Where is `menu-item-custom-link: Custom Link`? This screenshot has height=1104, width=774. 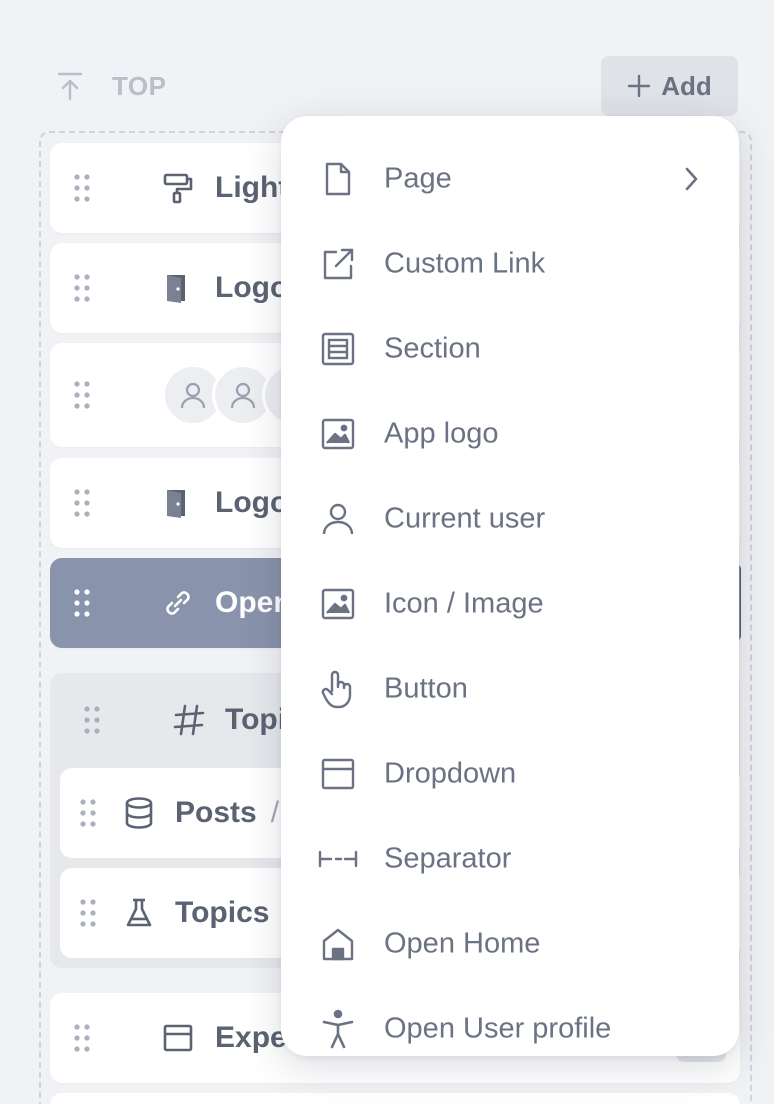
menu-item-custom-link: Custom Link is located at coordinates (510, 263).